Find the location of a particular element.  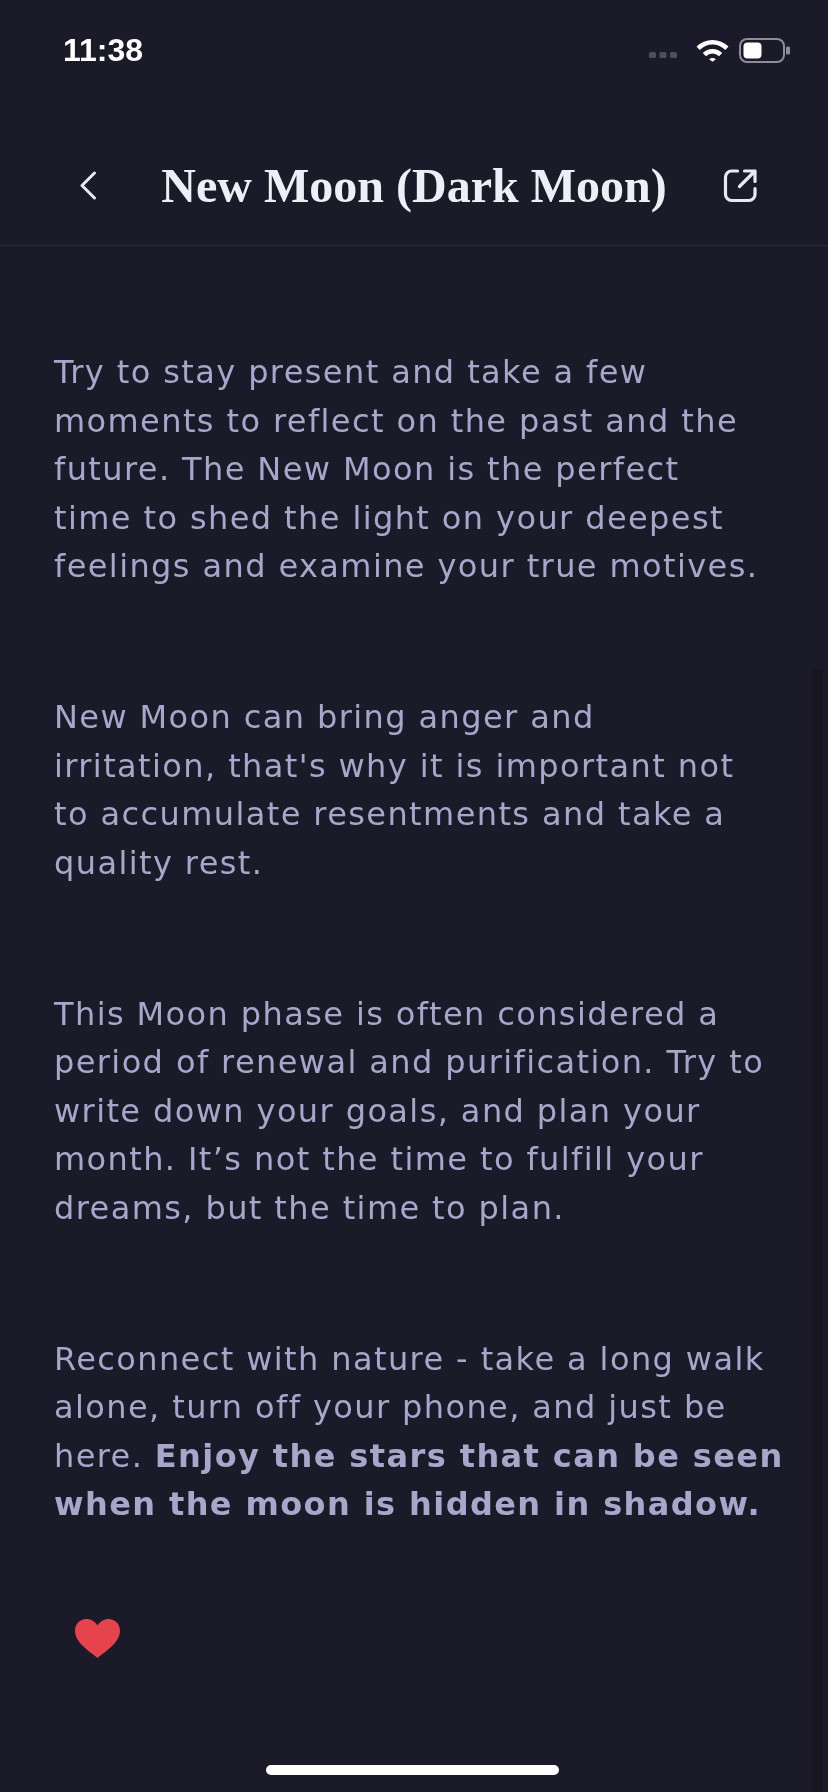

wifi-icon is located at coordinates (712, 50).